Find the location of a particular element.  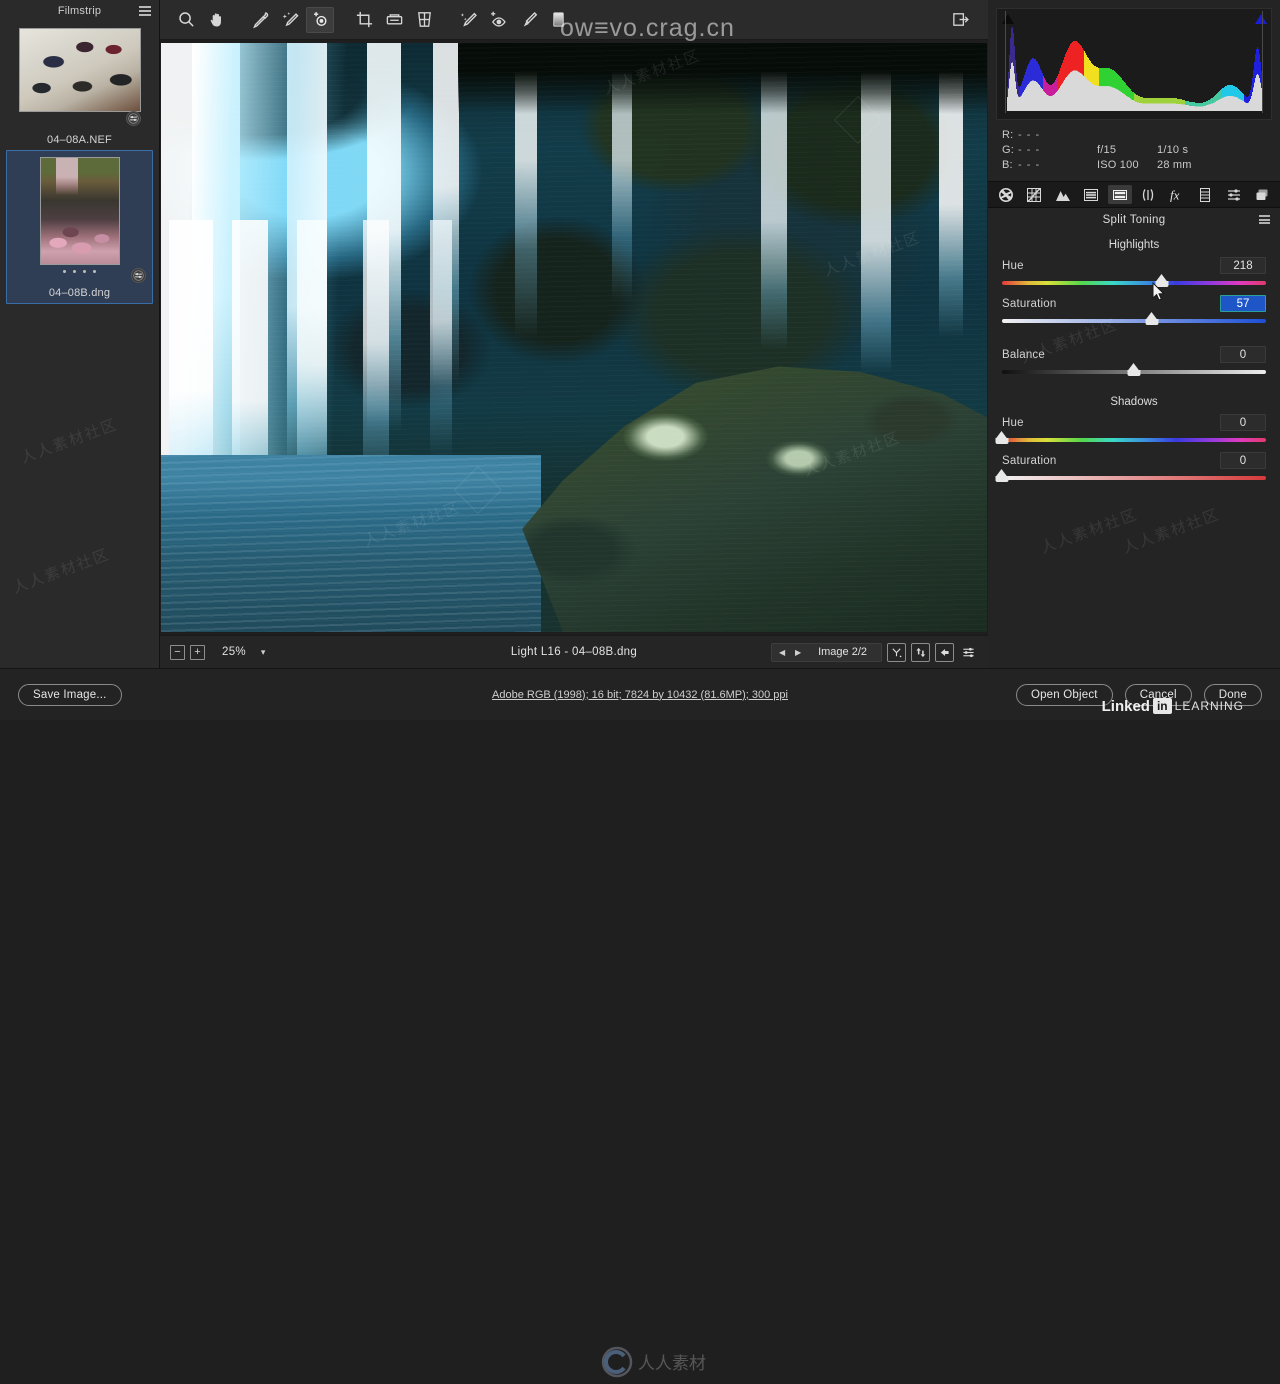

transform-grid-icon is located at coordinates (424, 20).